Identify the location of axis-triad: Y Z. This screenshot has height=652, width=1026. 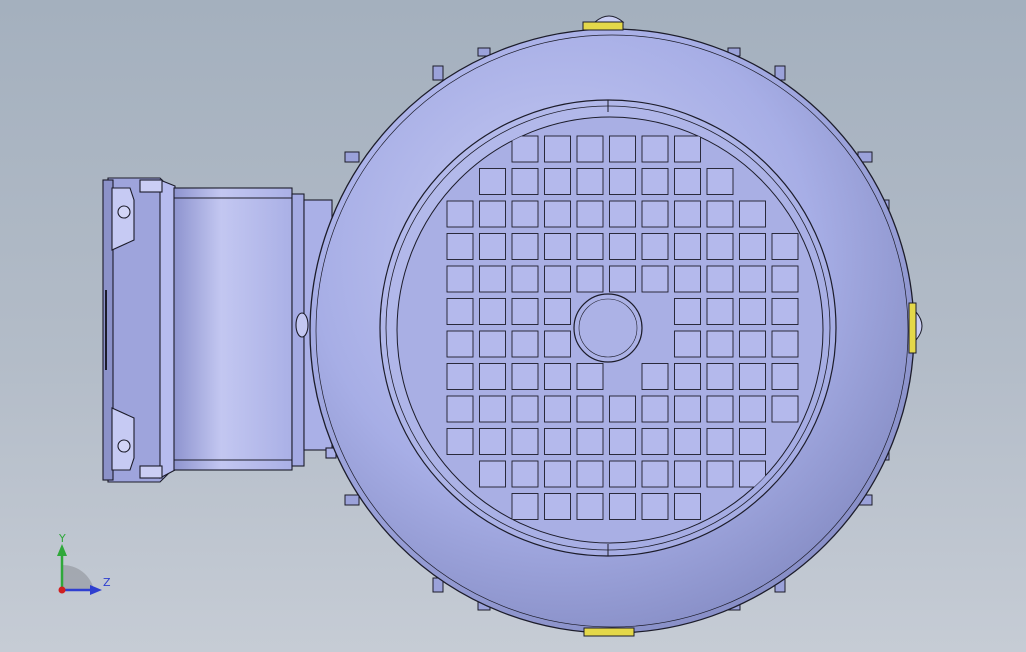
(84, 563).